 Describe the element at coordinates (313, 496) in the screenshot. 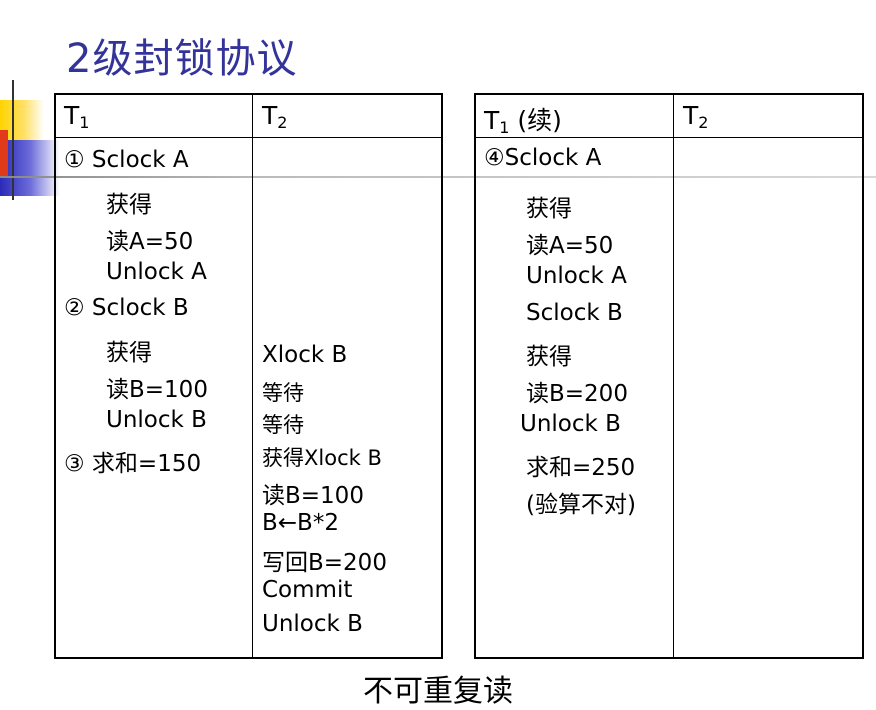

I see `t2-line: 读B=100` at that location.